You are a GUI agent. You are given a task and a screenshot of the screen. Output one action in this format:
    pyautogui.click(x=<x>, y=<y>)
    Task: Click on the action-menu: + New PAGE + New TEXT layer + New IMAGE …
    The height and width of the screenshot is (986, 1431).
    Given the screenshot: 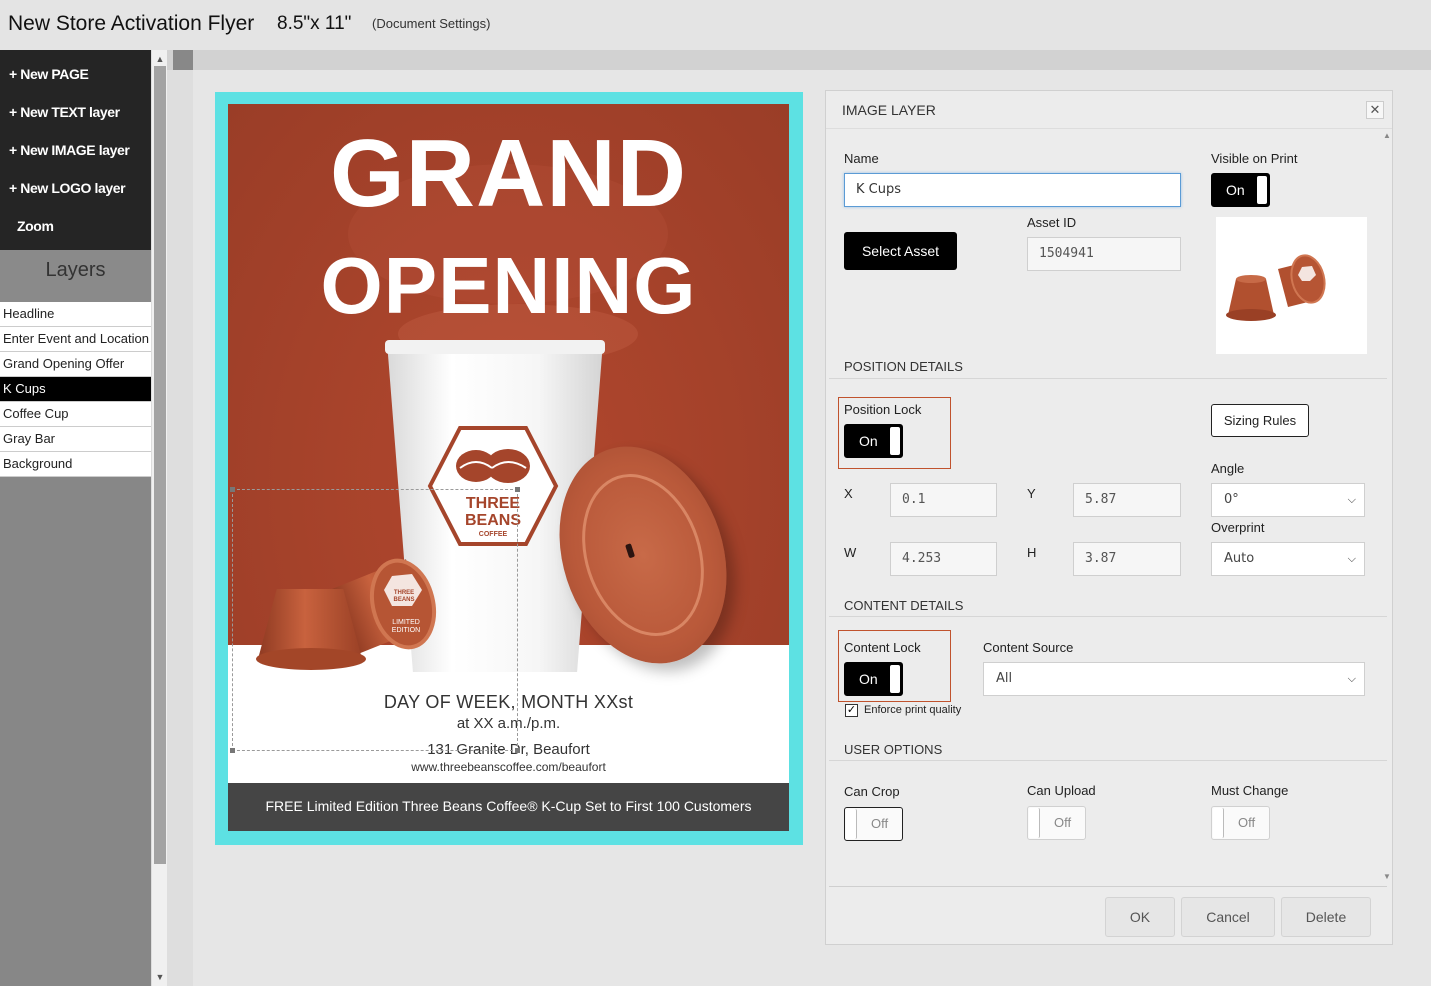 What is the action you would take?
    pyautogui.click(x=75, y=150)
    